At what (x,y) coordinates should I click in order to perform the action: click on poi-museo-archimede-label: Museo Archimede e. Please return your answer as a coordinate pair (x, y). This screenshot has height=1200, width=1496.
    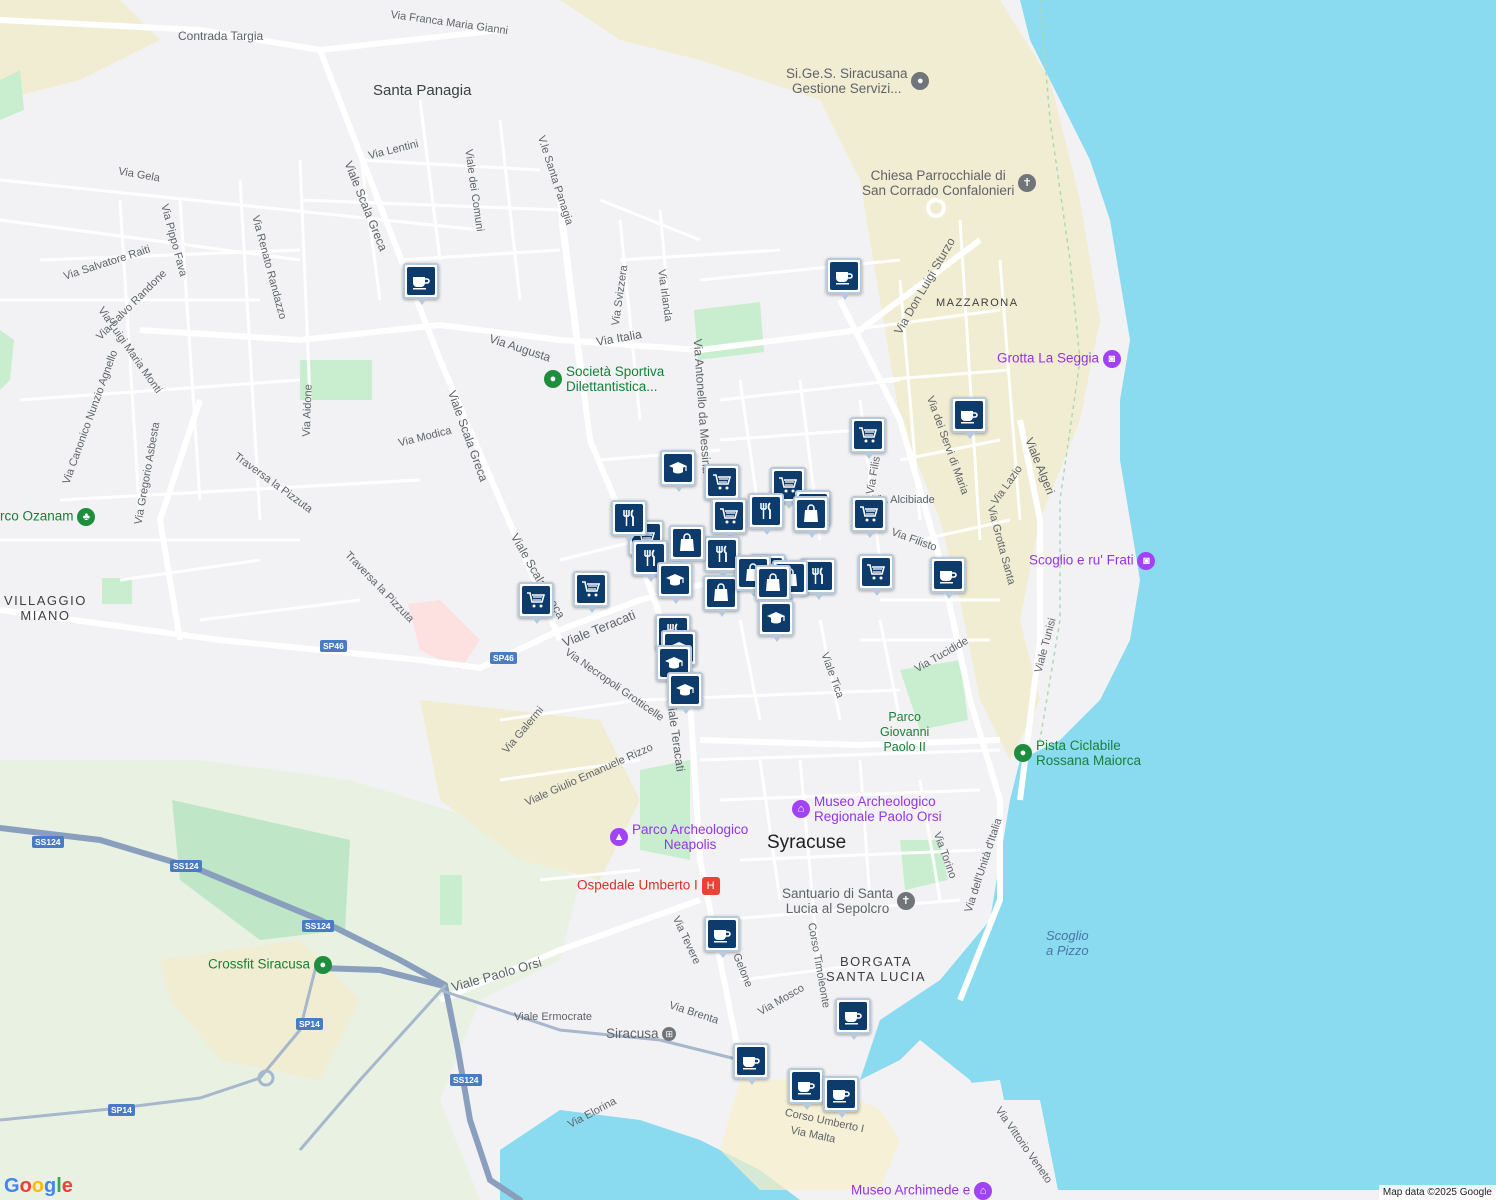
    Looking at the image, I should click on (910, 1190).